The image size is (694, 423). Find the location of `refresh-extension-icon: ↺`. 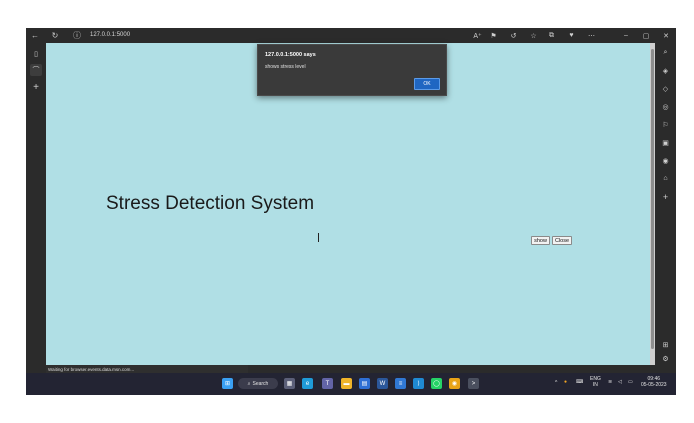

refresh-extension-icon: ↺ is located at coordinates (513, 35).